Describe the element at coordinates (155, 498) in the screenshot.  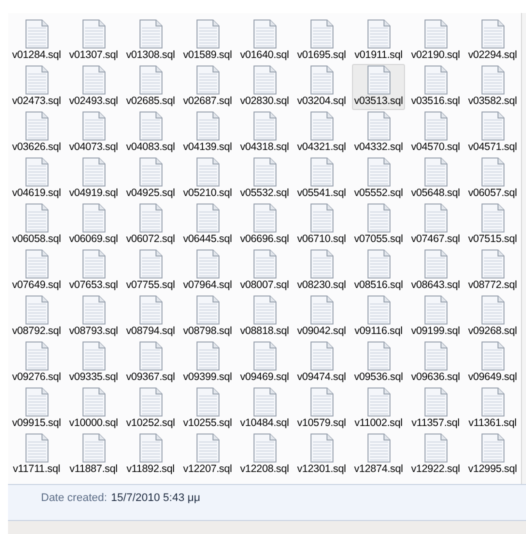
I see `details-value: 15/7/2010 5:43 μμ` at that location.